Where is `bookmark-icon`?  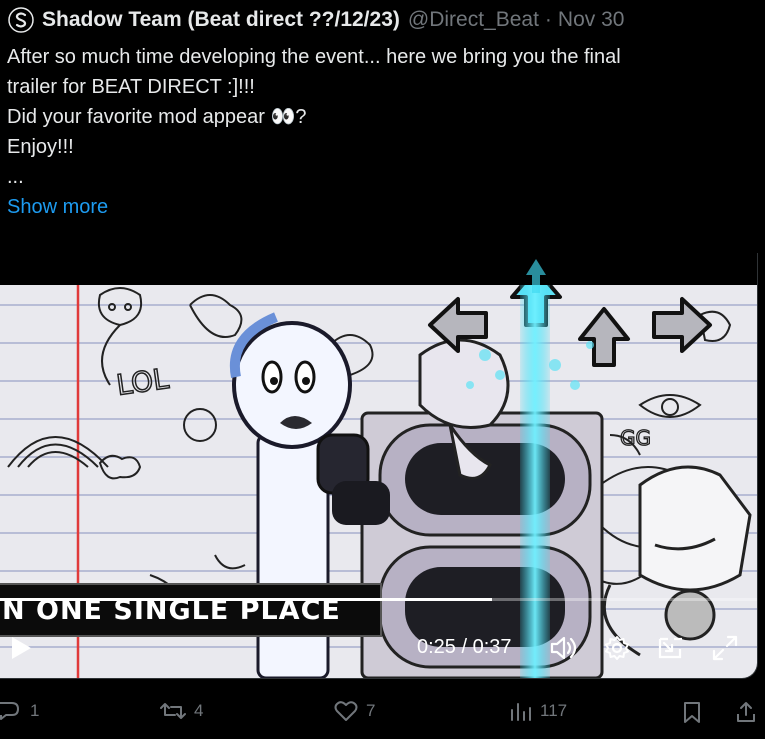
bookmark-icon is located at coordinates (692, 712).